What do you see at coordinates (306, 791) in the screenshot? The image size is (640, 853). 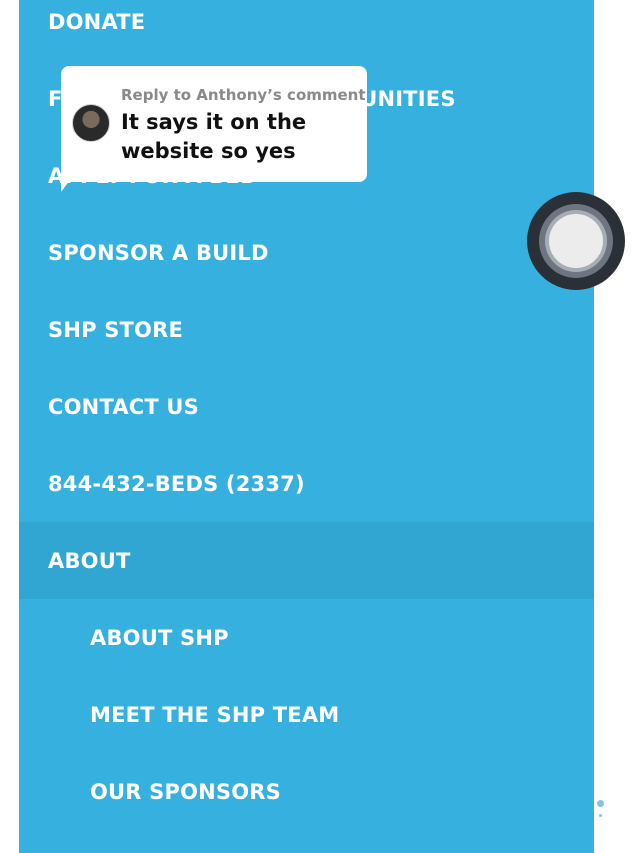 I see `submenu-item-sponsors: OUR SPONSORS` at bounding box center [306, 791].